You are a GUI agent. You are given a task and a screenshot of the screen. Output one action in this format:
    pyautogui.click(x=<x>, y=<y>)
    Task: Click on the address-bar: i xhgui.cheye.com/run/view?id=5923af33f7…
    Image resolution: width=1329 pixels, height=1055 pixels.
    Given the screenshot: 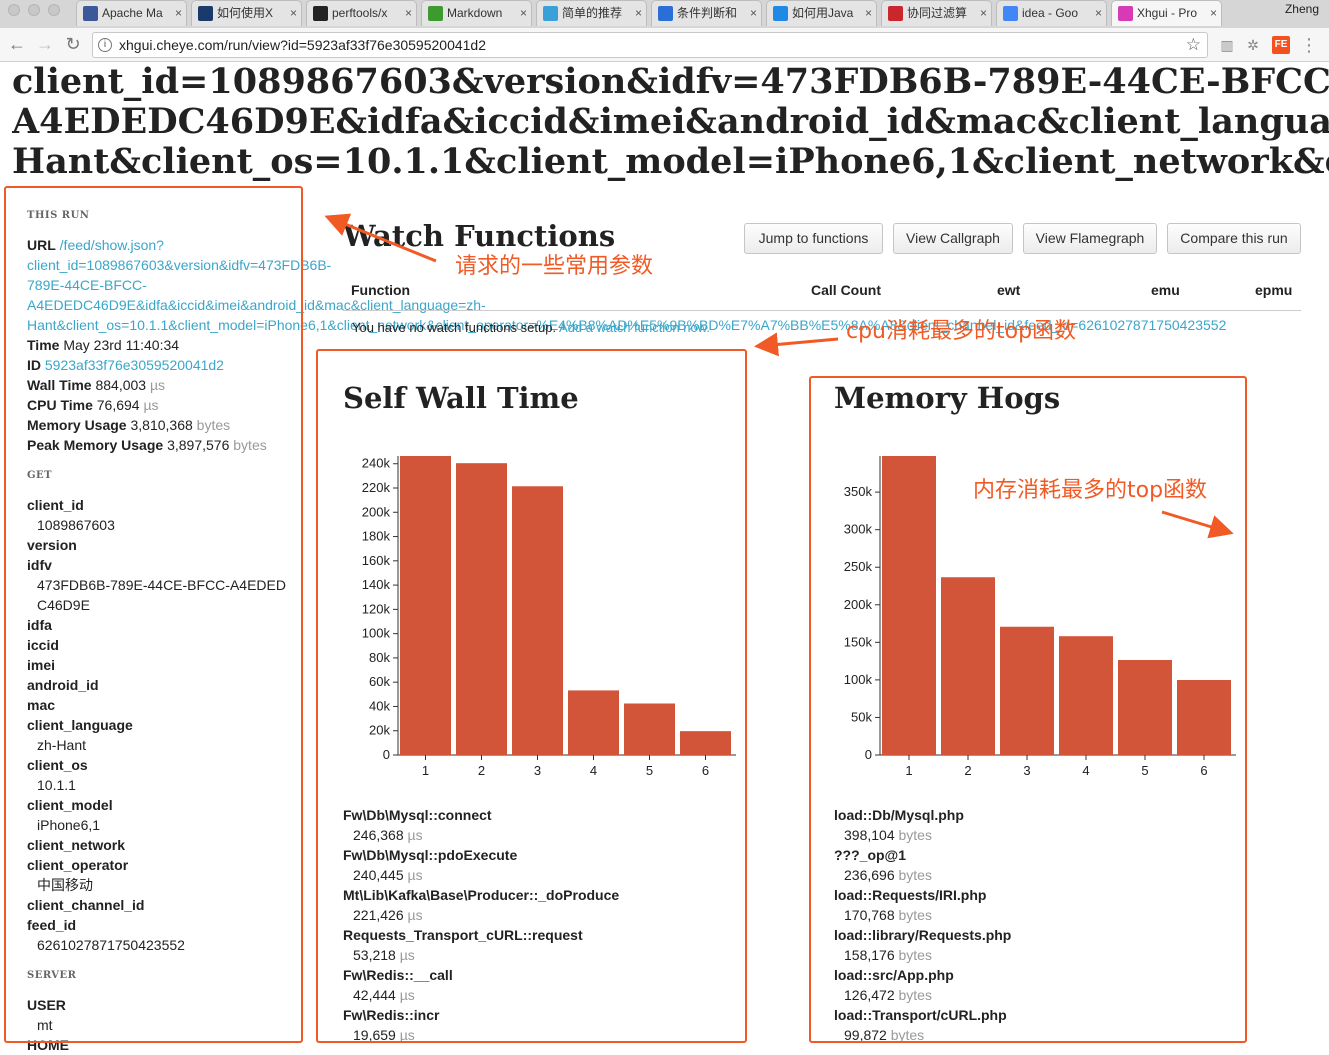 What is the action you would take?
    pyautogui.click(x=650, y=45)
    